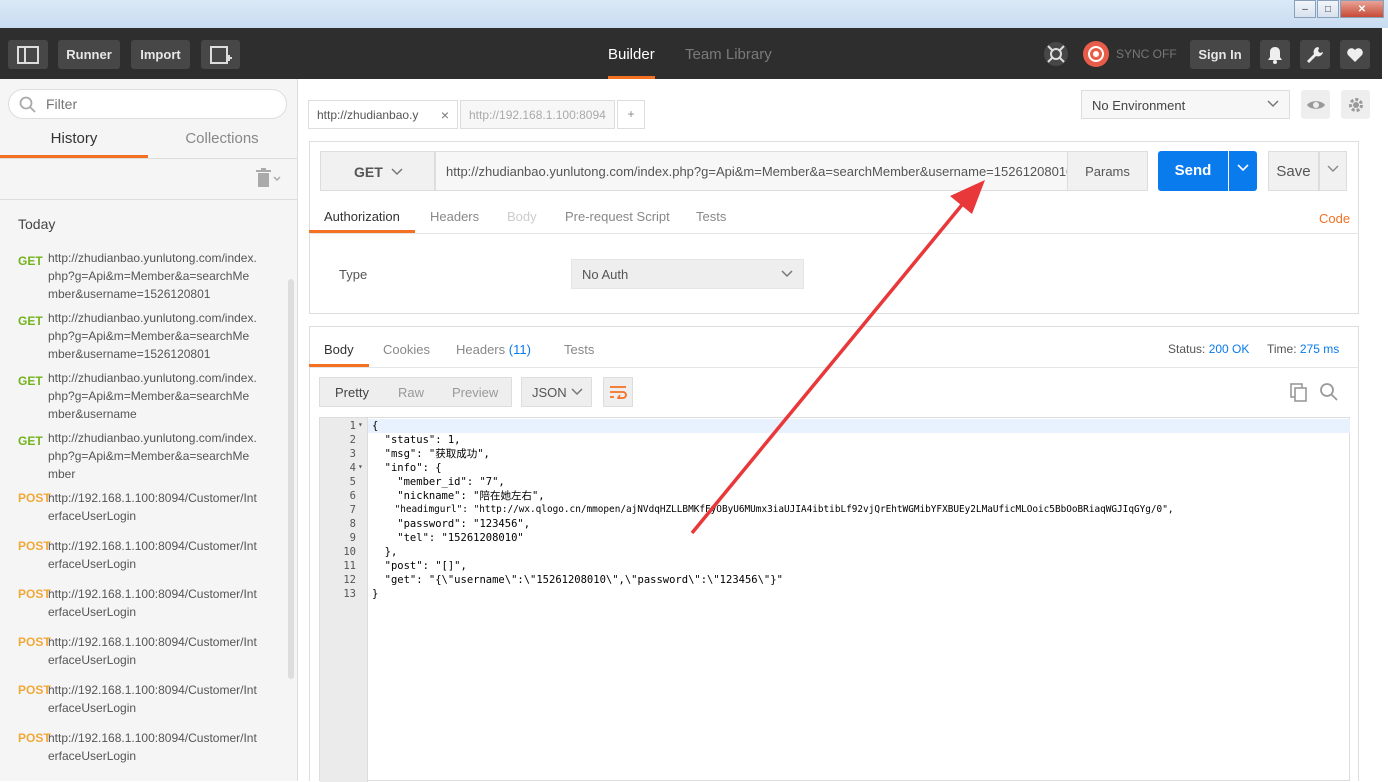 This screenshot has width=1388, height=782. Describe the element at coordinates (728, 53) in the screenshot. I see `tab-team-library: Team Library` at that location.